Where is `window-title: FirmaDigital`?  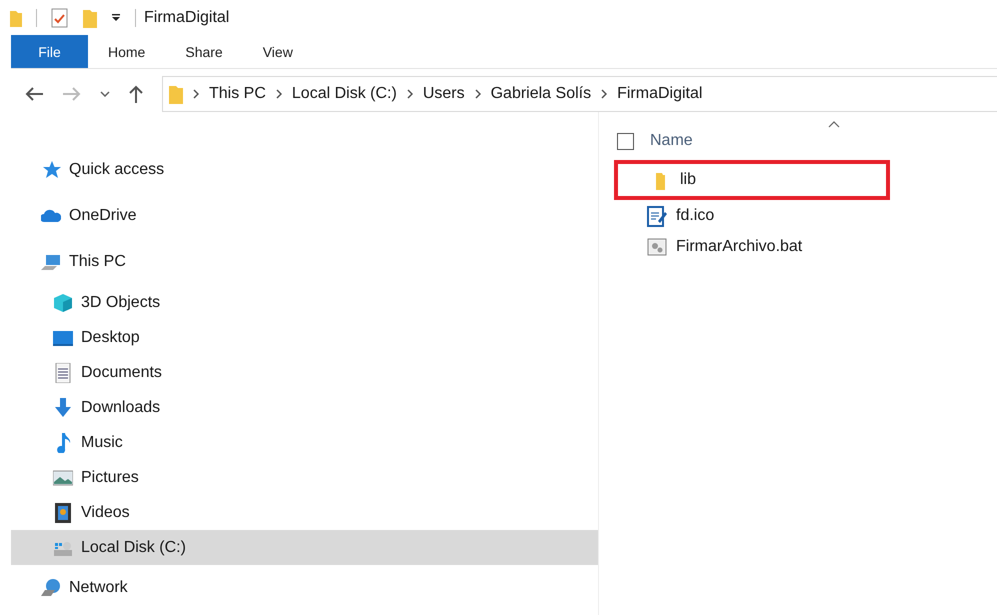
window-title: FirmaDigital is located at coordinates (187, 17).